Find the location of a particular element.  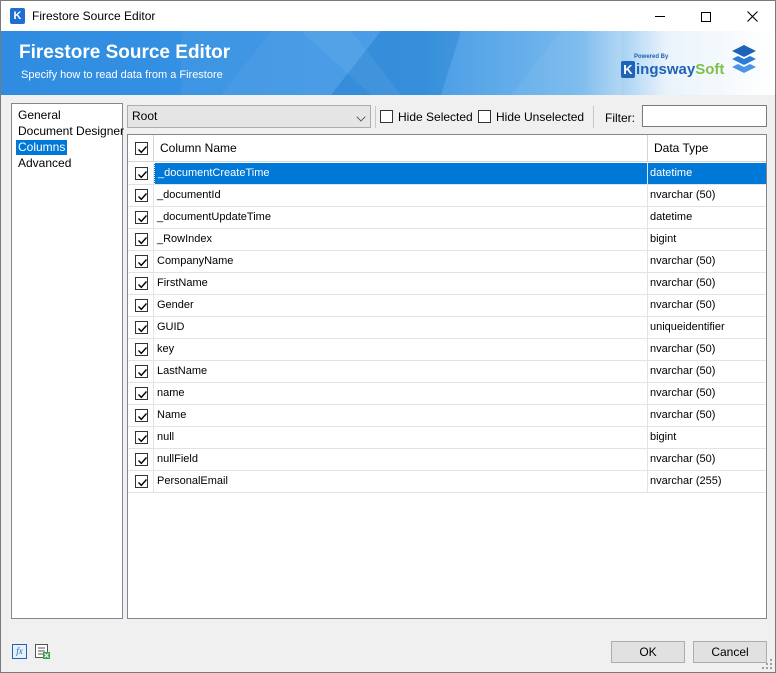

hide-selected-toggle: Hide Selected is located at coordinates (426, 117).